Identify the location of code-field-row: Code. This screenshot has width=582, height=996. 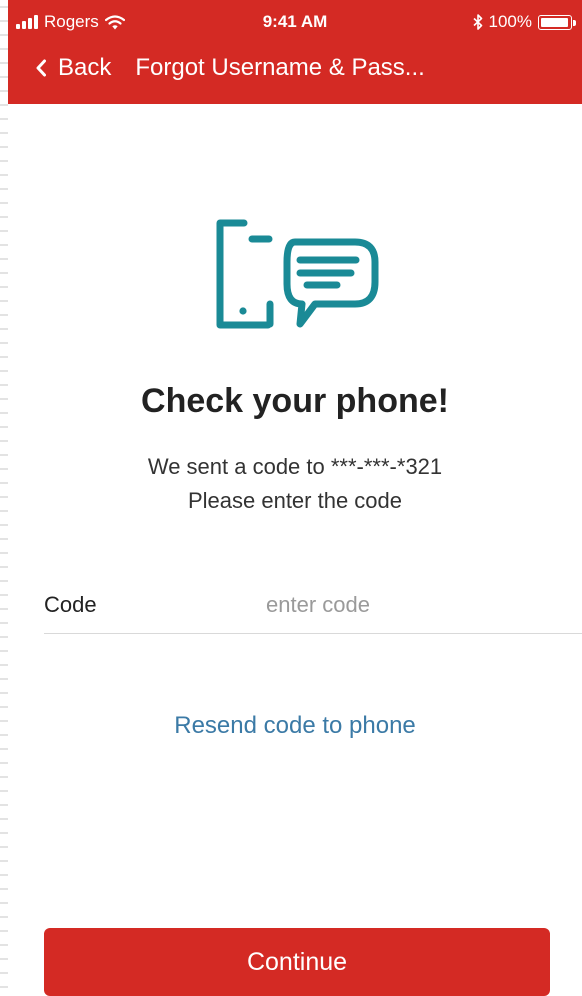
(313, 605).